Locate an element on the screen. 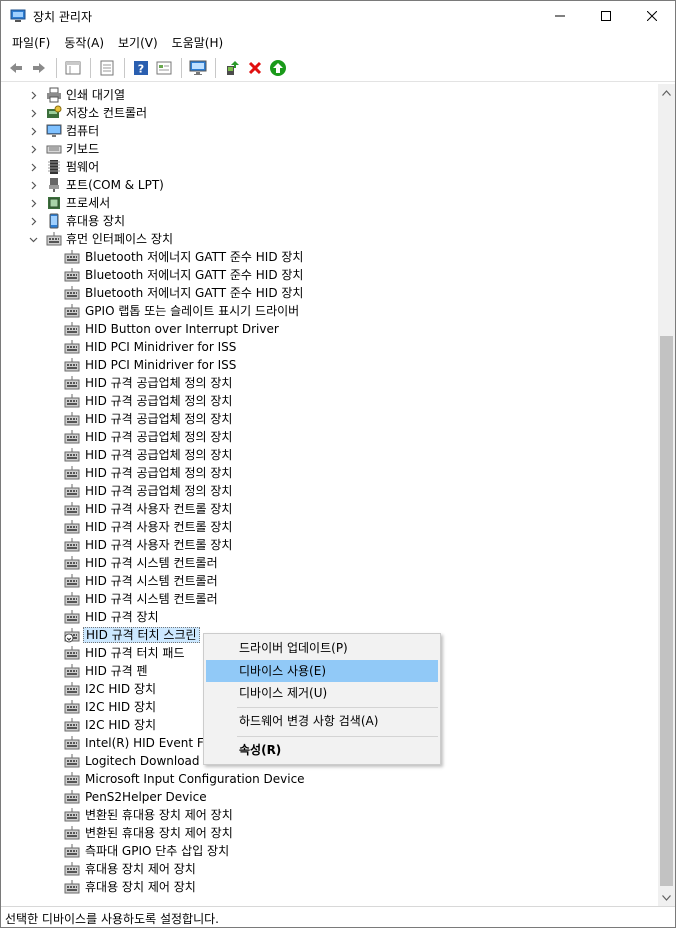 The width and height of the screenshot is (676, 928). menu-uninstall-device: 디바이스 제거(U) is located at coordinates (322, 693).